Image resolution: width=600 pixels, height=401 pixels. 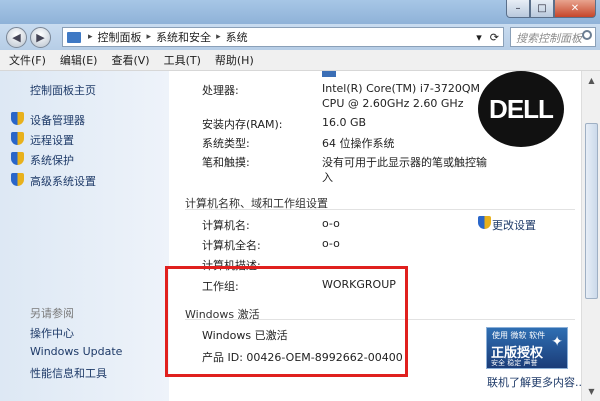 I want to click on menu-file: 文件(F), so click(x=25, y=60).